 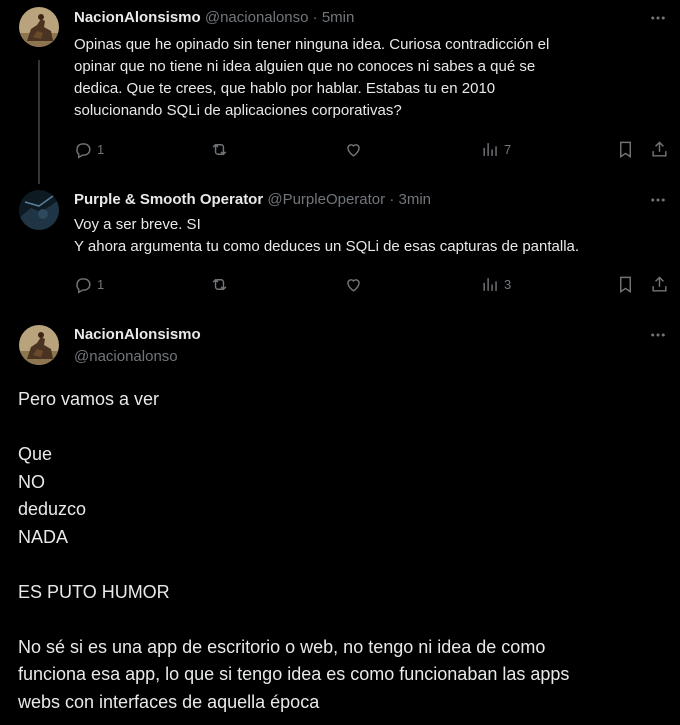 What do you see at coordinates (338, 17) in the screenshot?
I see `timestamp: 5min` at bounding box center [338, 17].